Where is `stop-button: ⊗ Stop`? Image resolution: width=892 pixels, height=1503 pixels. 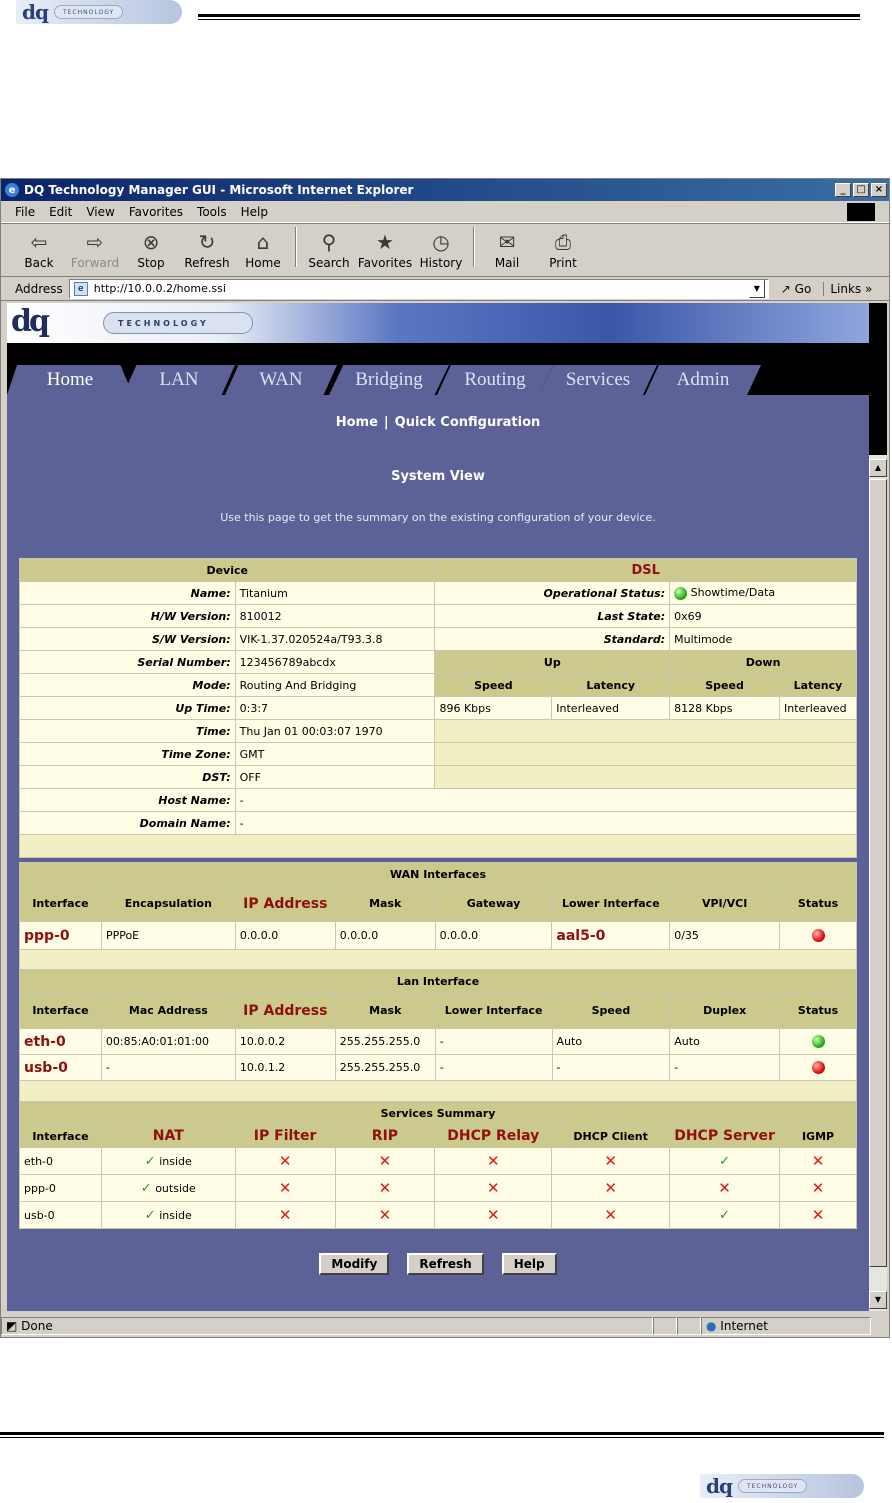 stop-button: ⊗ Stop is located at coordinates (151, 250).